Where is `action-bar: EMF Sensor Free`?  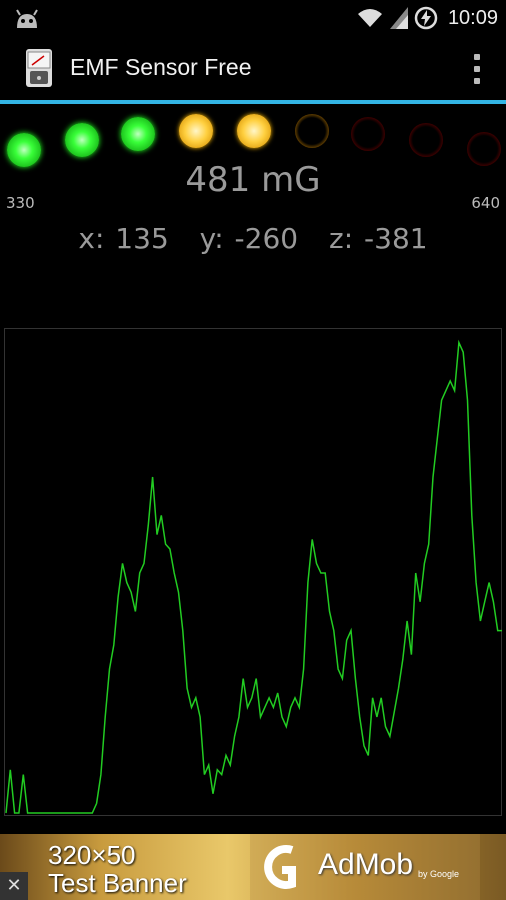
action-bar: EMF Sensor Free is located at coordinates (253, 70).